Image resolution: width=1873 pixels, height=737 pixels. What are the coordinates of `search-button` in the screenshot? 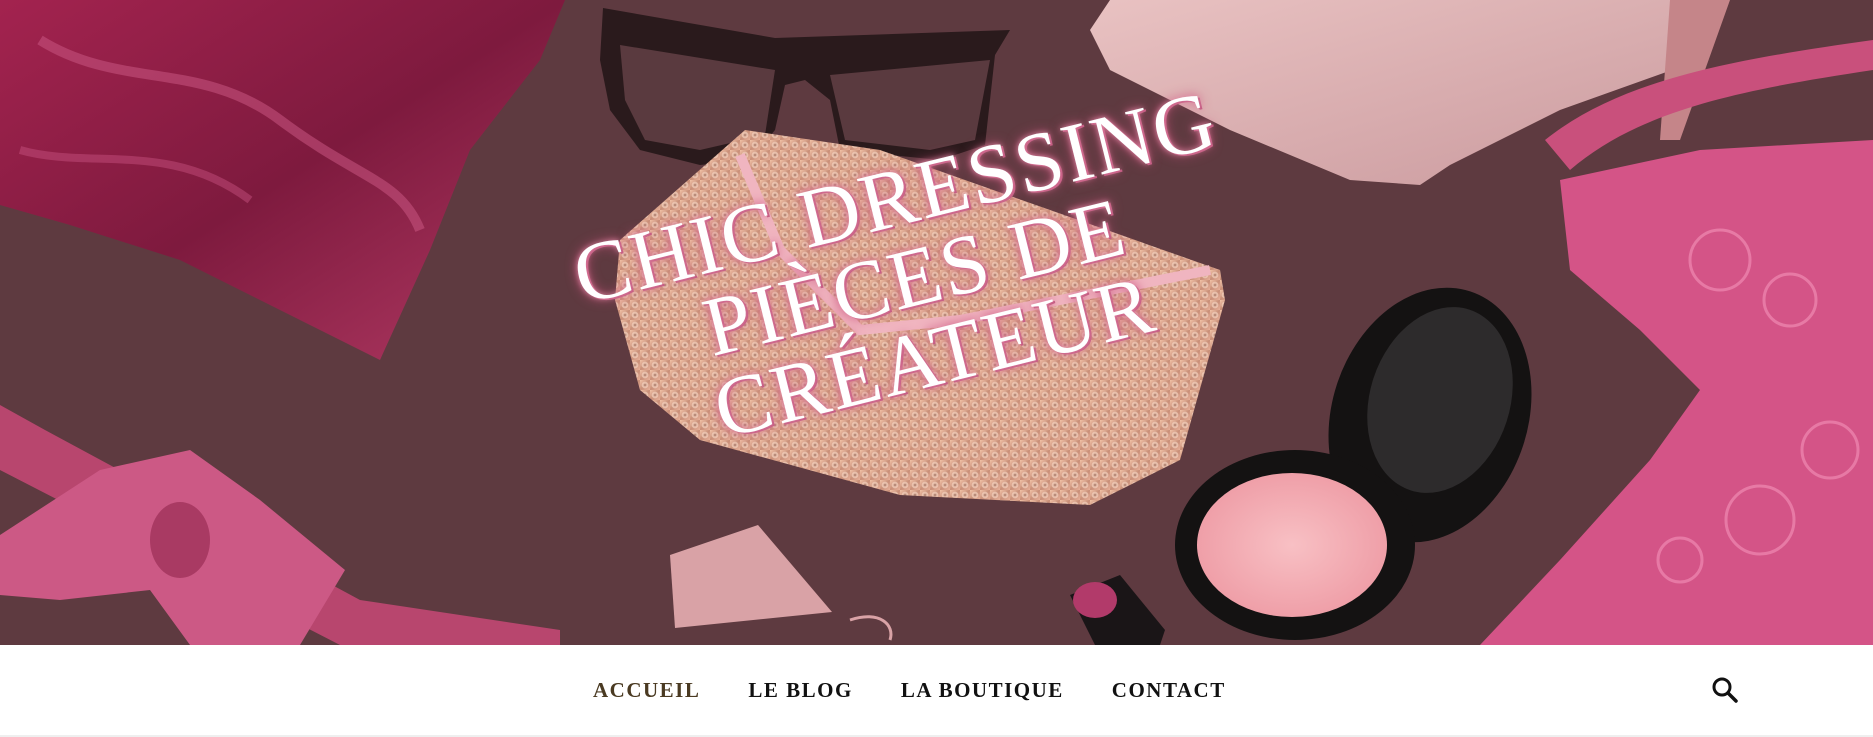 It's located at (1725, 690).